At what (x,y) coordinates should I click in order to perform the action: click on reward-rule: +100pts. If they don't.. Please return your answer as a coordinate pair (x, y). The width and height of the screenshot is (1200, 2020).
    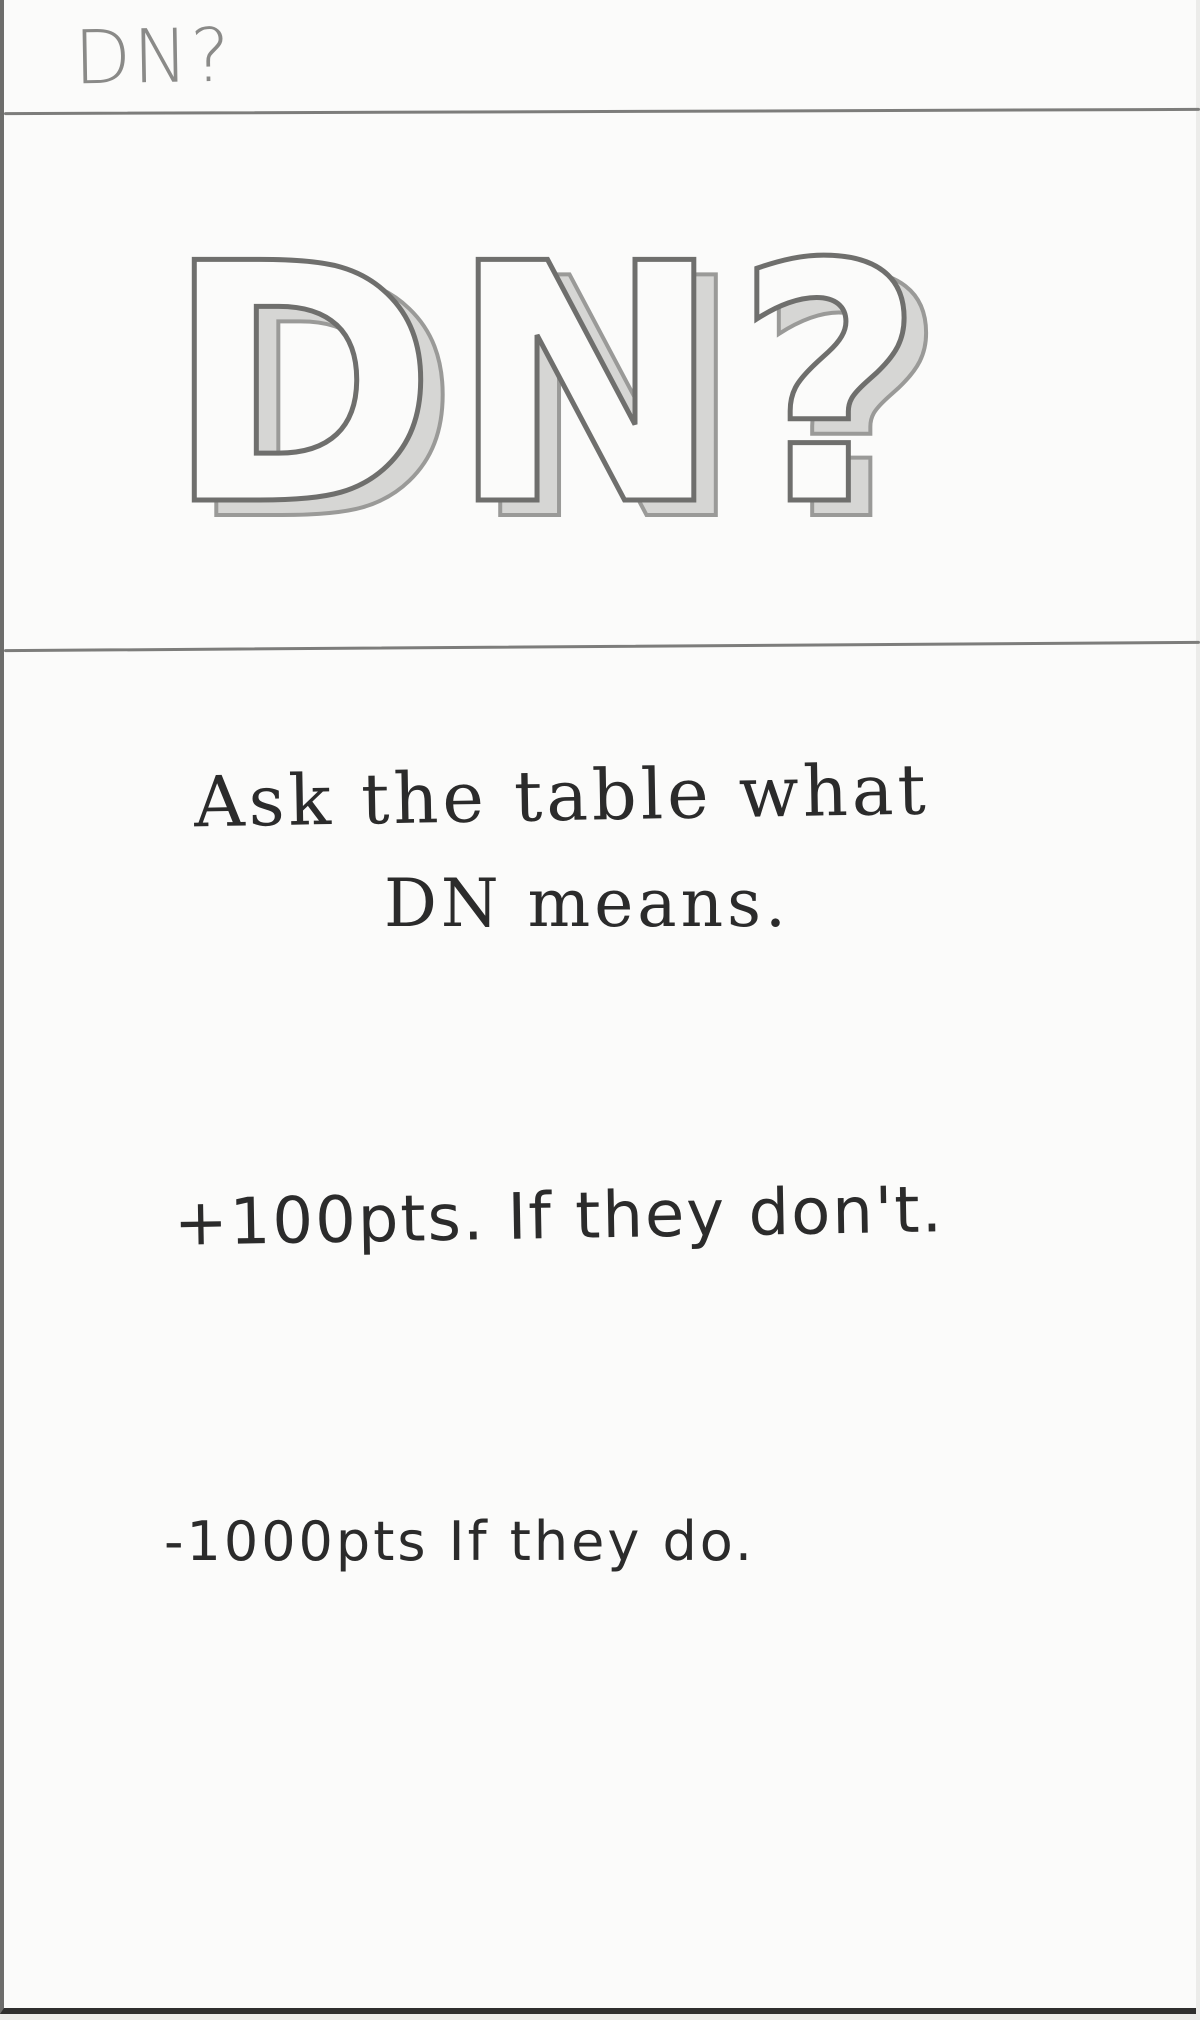
    Looking at the image, I should click on (559, 1217).